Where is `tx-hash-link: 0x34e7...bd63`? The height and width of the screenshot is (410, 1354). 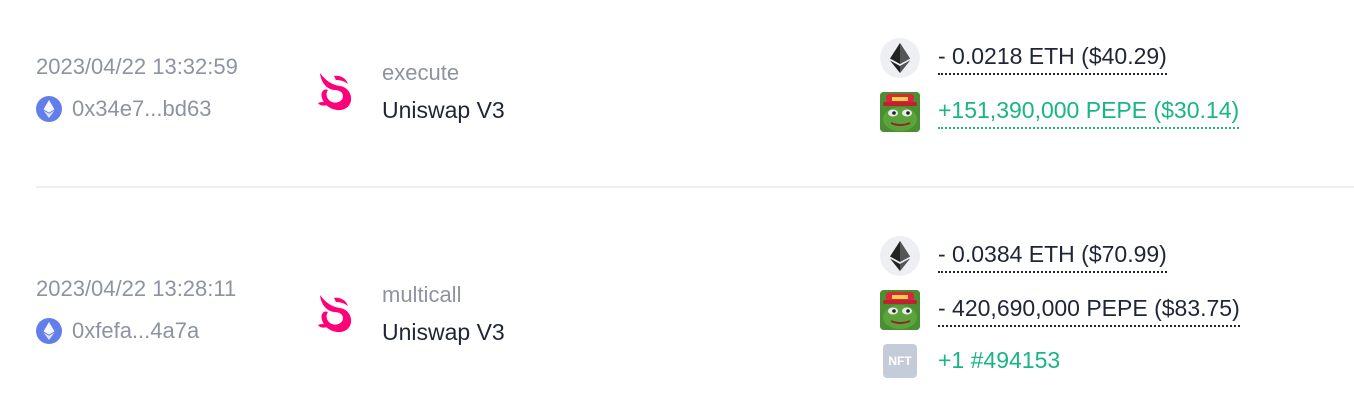
tx-hash-link: 0x34e7...bd63 is located at coordinates (123, 109).